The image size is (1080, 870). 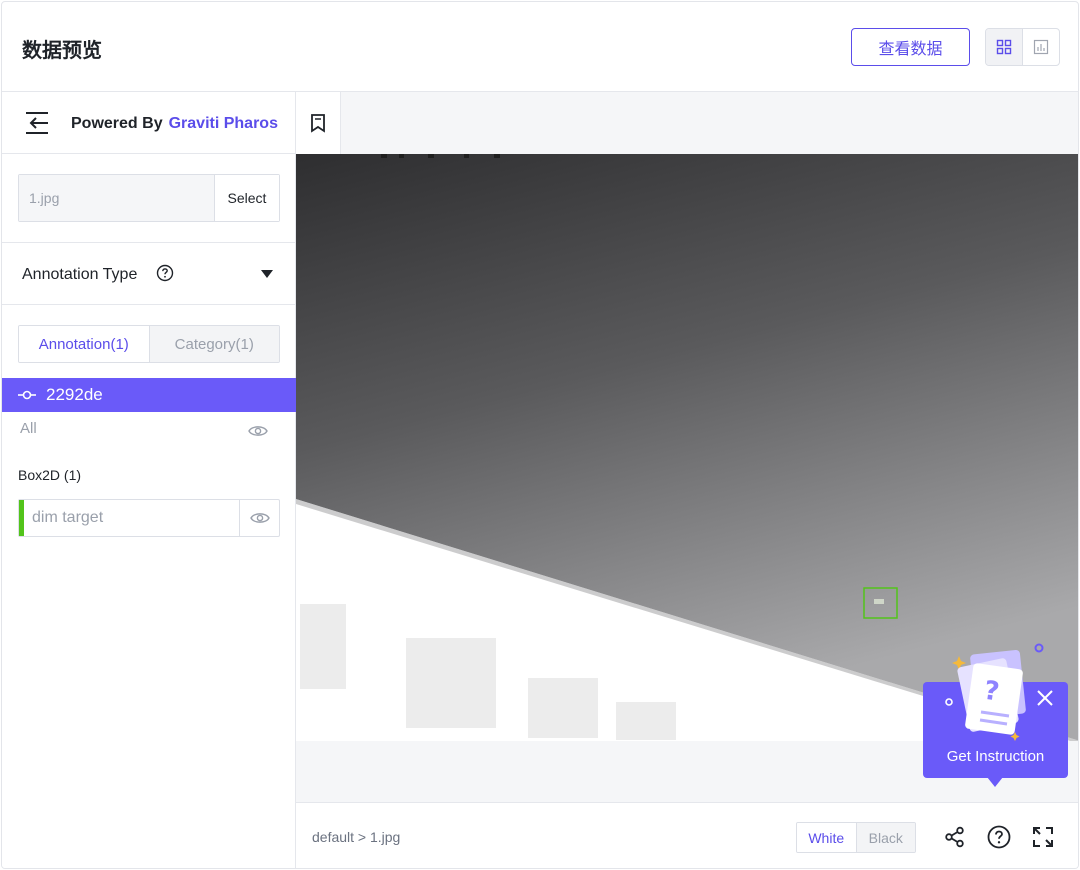 What do you see at coordinates (27, 395) in the screenshot?
I see `commit-icon` at bounding box center [27, 395].